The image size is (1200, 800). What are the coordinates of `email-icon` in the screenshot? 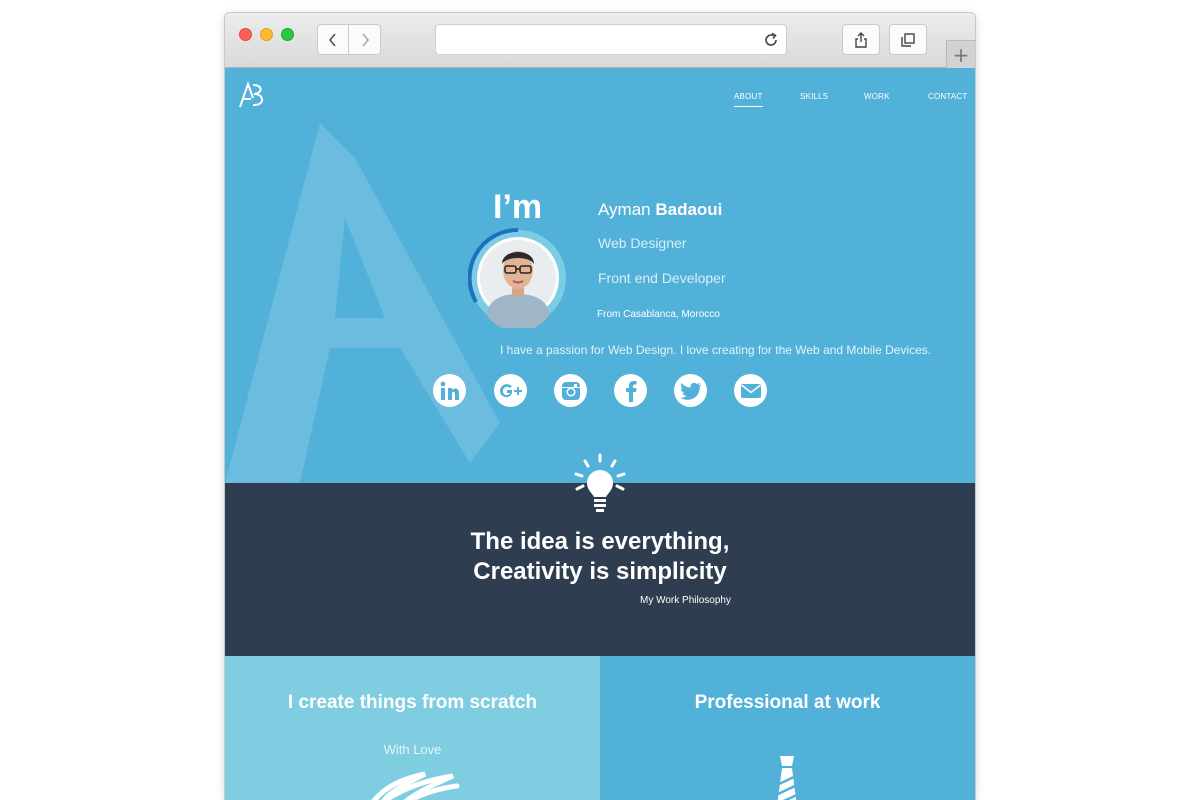 It's located at (750, 390).